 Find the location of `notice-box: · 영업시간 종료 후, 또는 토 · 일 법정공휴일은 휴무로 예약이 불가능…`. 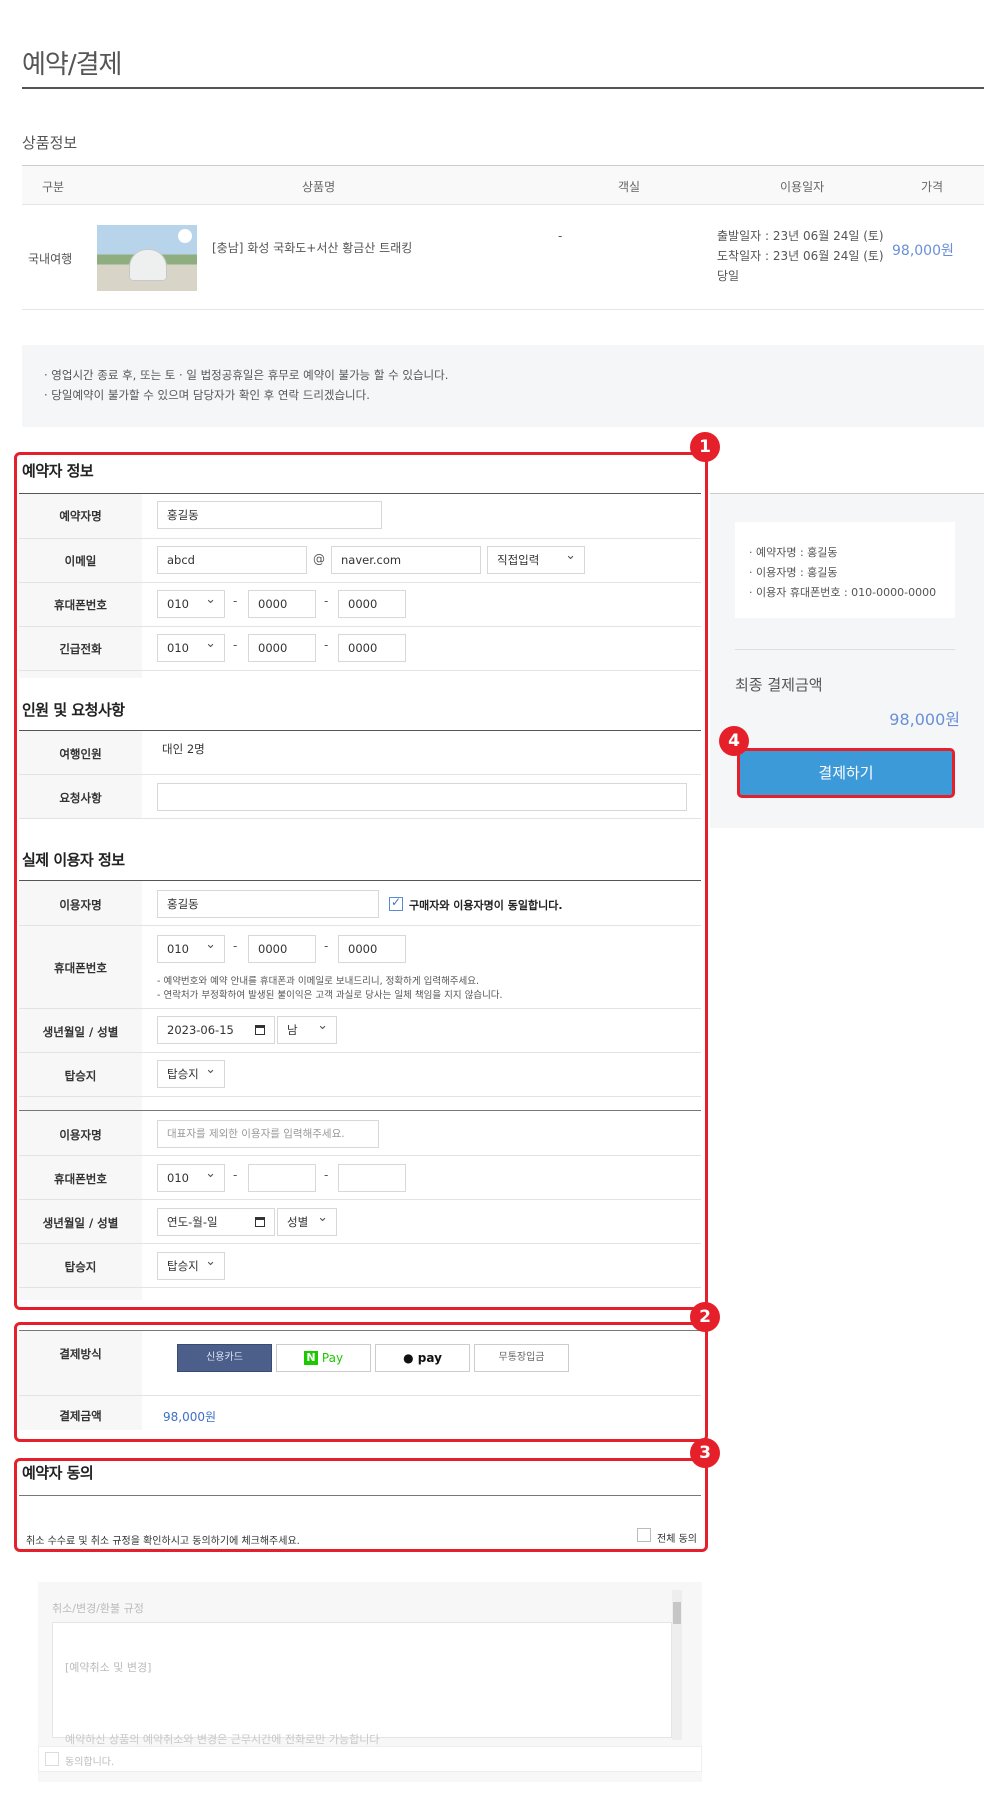

notice-box: · 영업시간 종료 후, 또는 토 · 일 법정공휴일은 휴무로 예약이 불가능… is located at coordinates (503, 386).